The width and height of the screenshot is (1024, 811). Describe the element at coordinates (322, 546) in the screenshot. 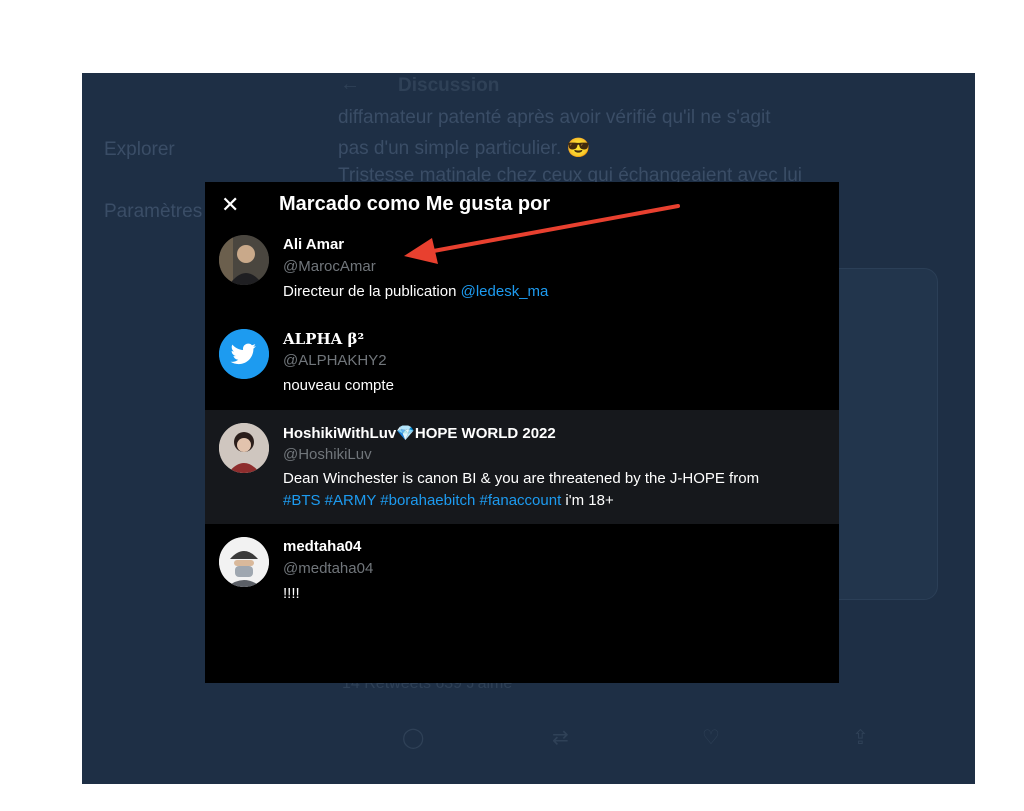

I see `user-display-name: medtaha04` at that location.